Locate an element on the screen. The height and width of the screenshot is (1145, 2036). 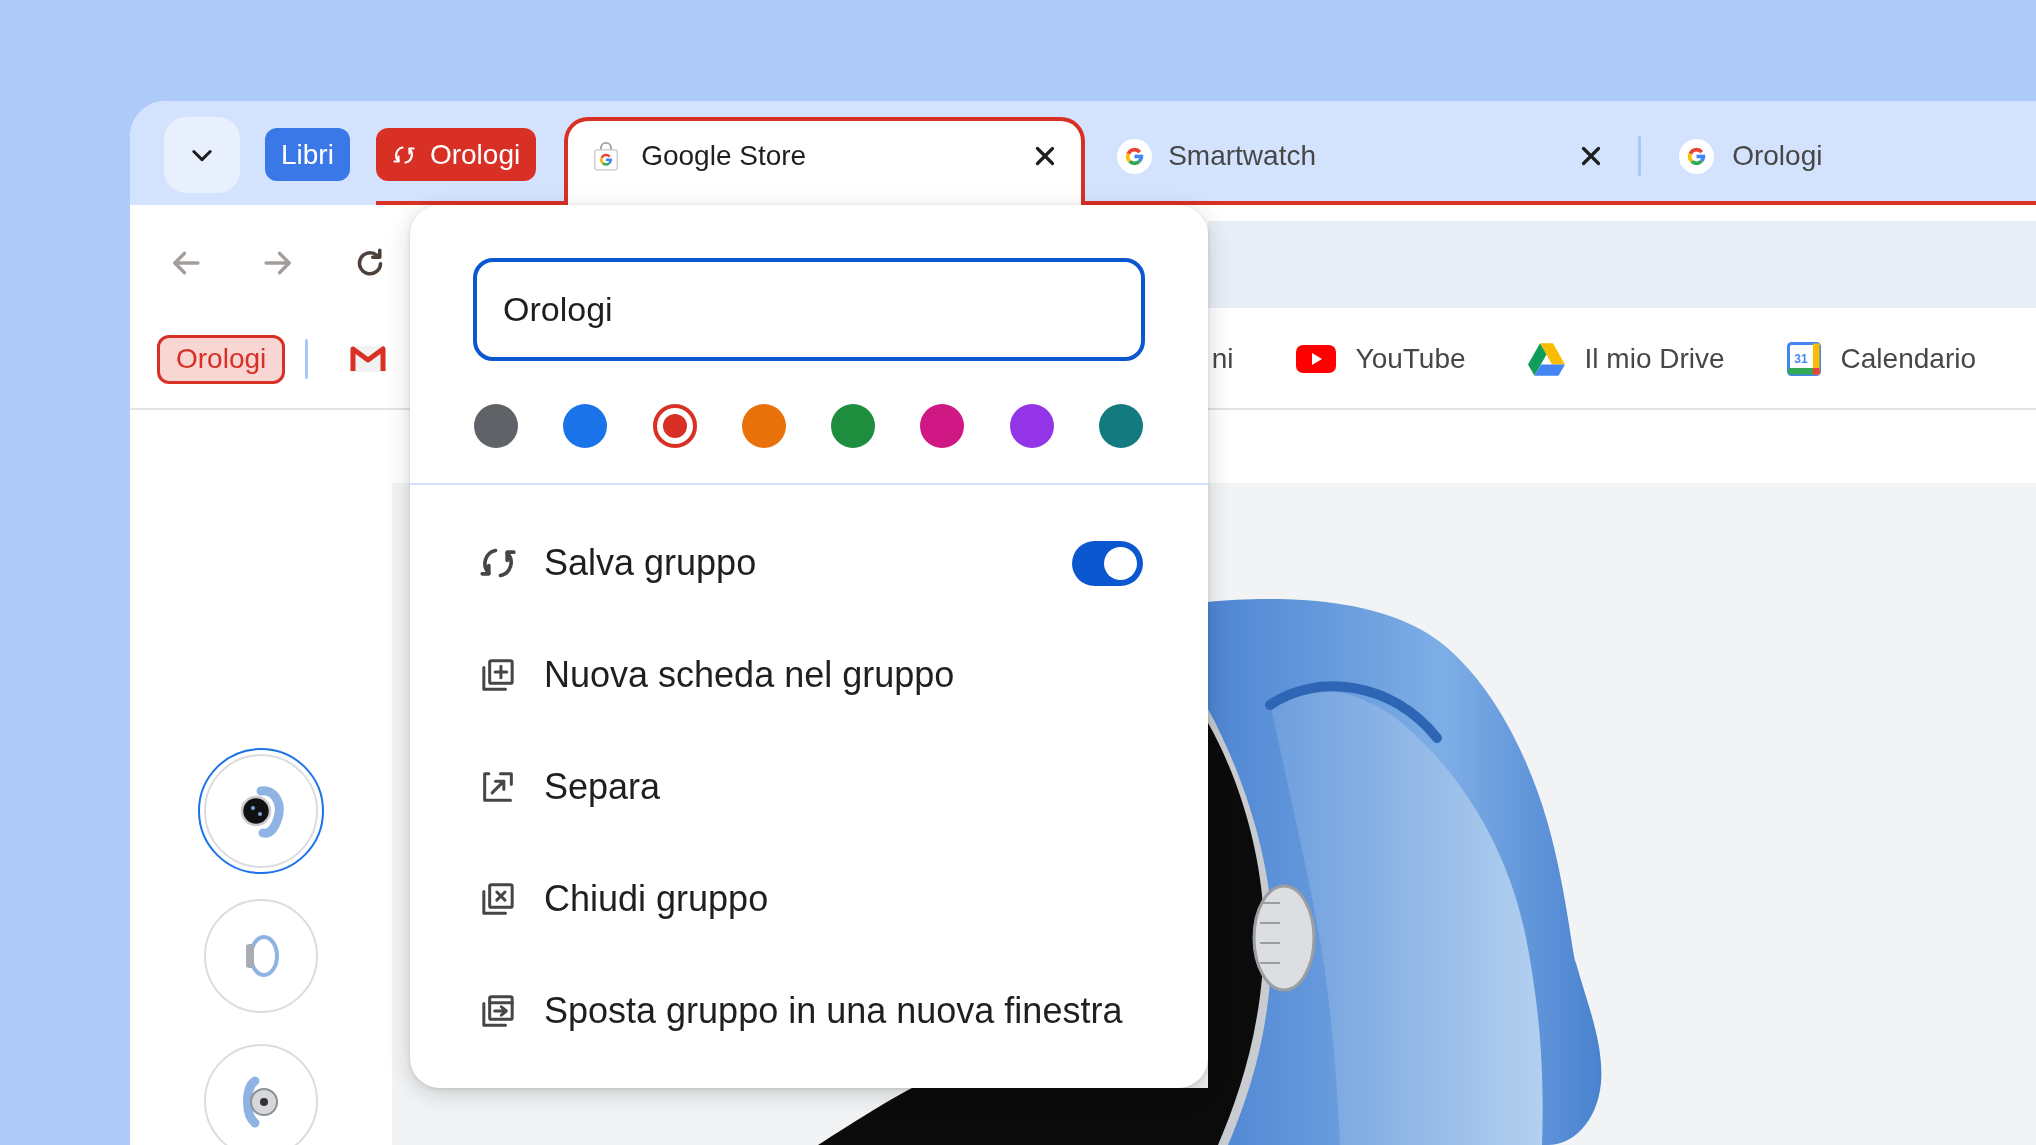
menu-item: Chiudi gruppo is located at coordinates (623, 899).